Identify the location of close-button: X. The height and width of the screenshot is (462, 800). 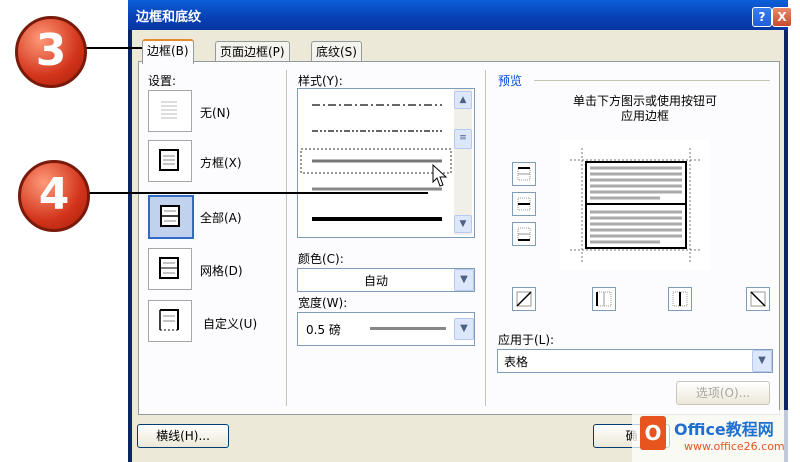
(782, 17).